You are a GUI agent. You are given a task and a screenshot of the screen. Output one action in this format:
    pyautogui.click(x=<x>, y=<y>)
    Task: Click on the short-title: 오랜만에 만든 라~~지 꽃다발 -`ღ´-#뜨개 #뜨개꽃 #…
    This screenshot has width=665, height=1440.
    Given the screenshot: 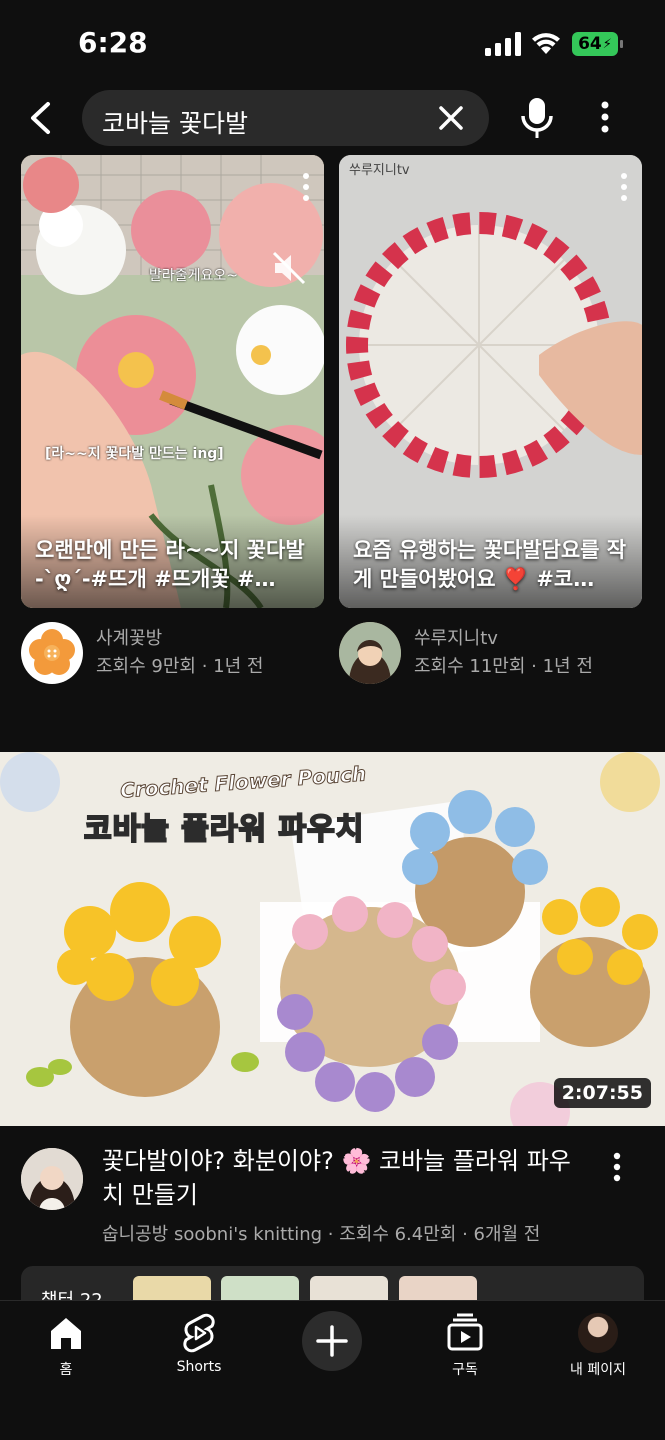 What is the action you would take?
    pyautogui.click(x=170, y=564)
    